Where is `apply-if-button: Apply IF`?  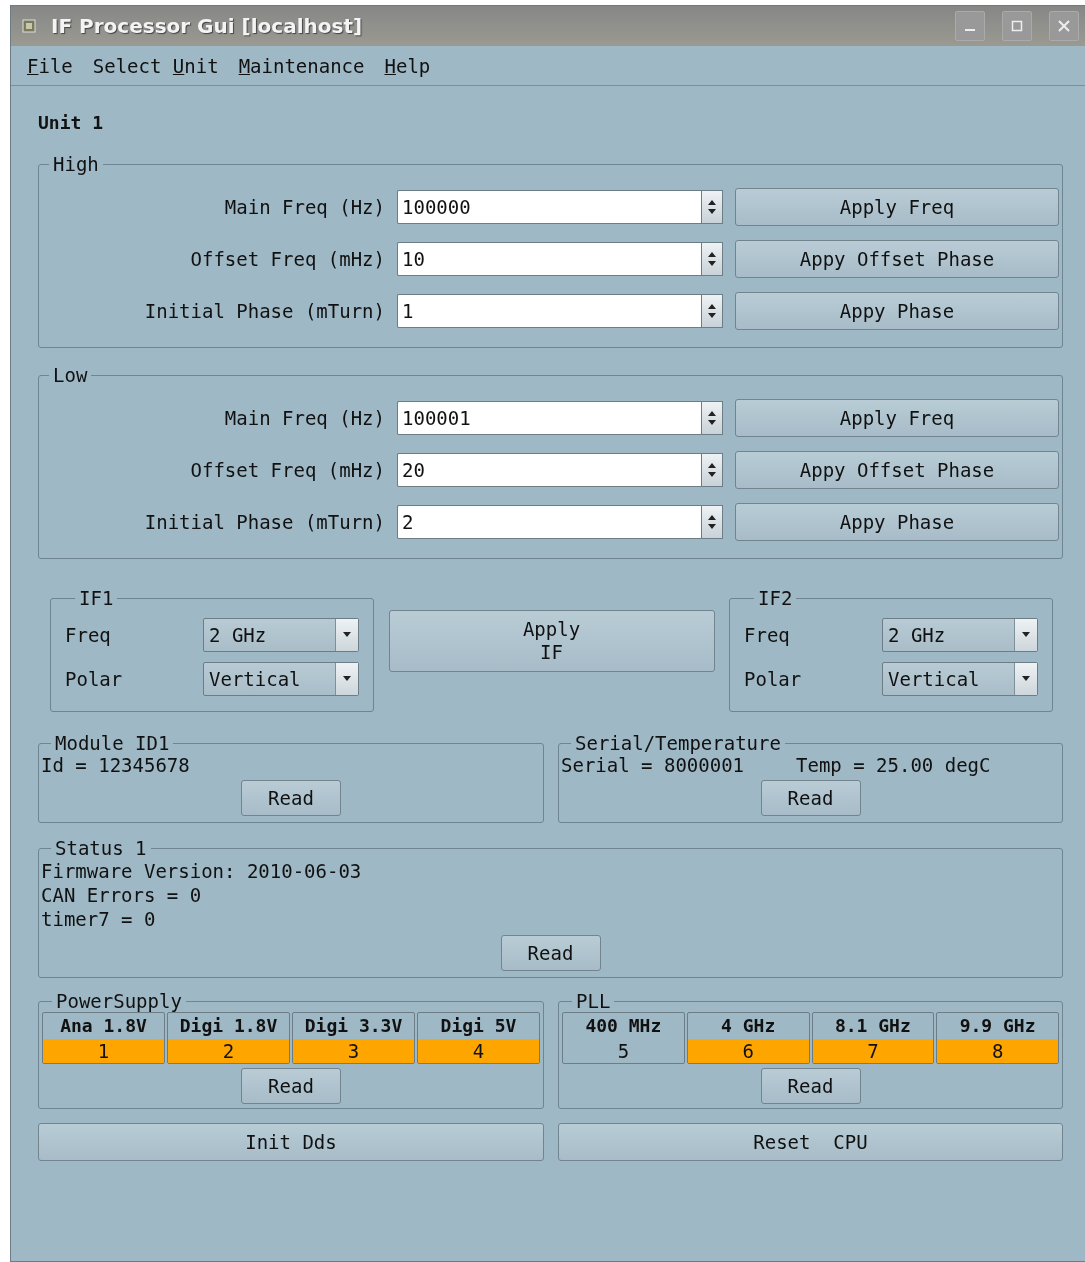
apply-if-button: Apply IF is located at coordinates (551, 641).